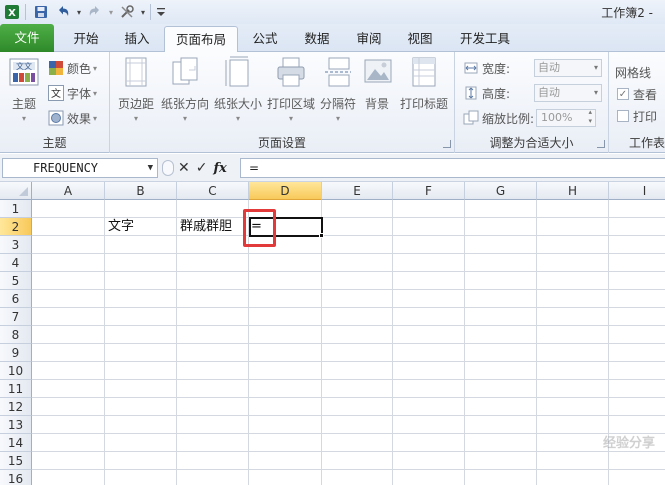 The image size is (665, 485). I want to click on column-header-b: B, so click(141, 191).